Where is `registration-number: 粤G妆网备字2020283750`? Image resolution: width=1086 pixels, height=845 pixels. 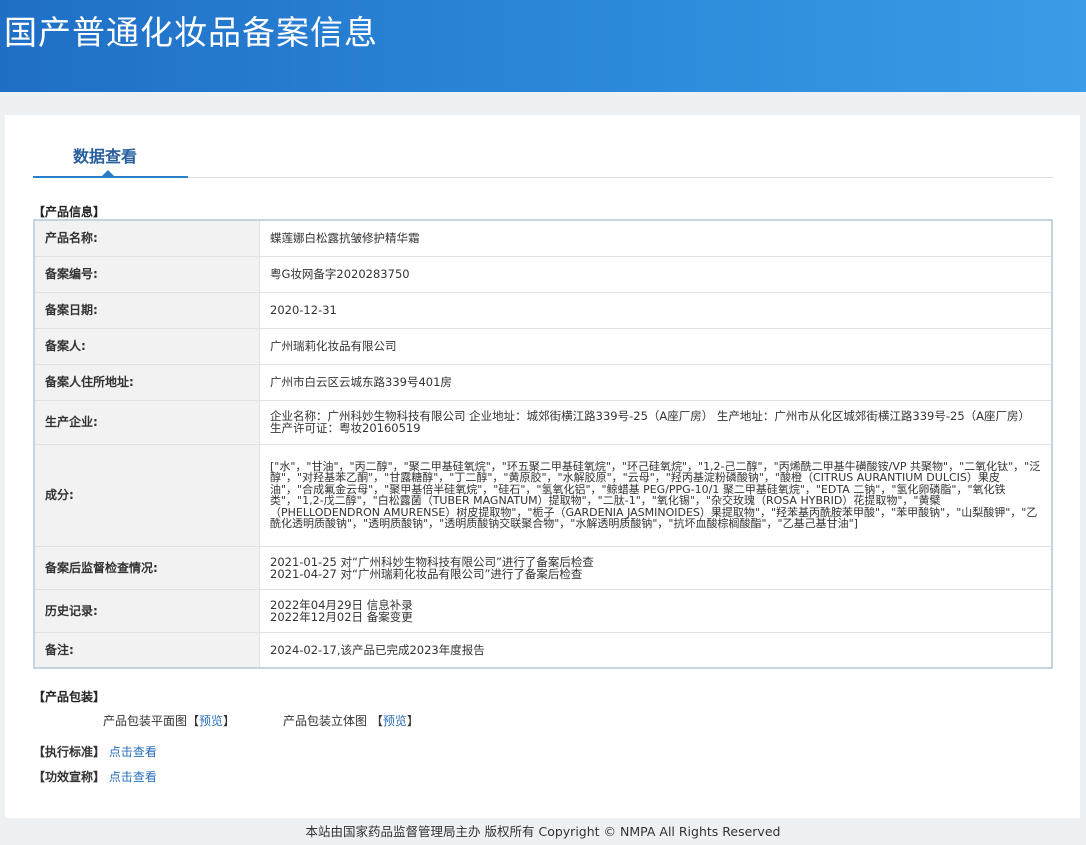
registration-number: 粤G妆网备字2020283750 is located at coordinates (656, 274).